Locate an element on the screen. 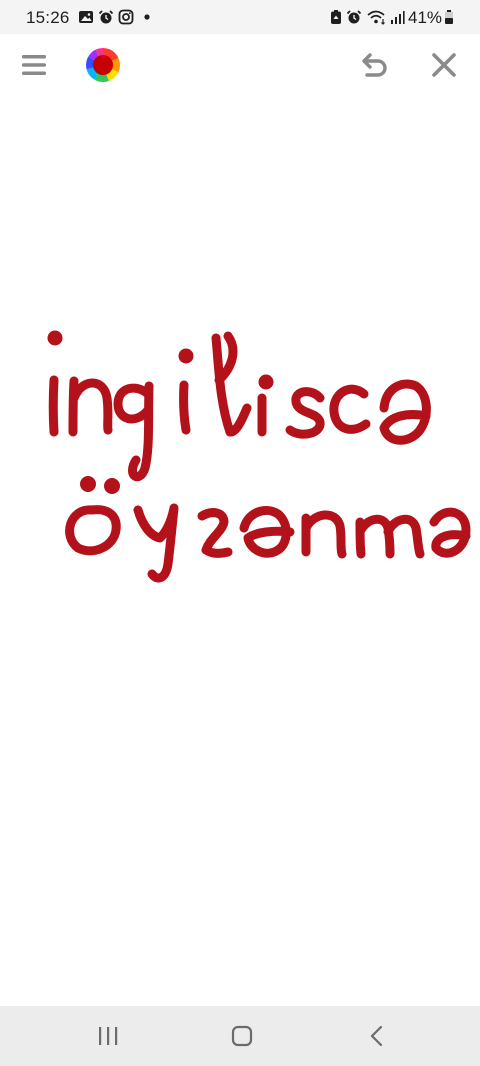  menu-icon is located at coordinates (34, 65).